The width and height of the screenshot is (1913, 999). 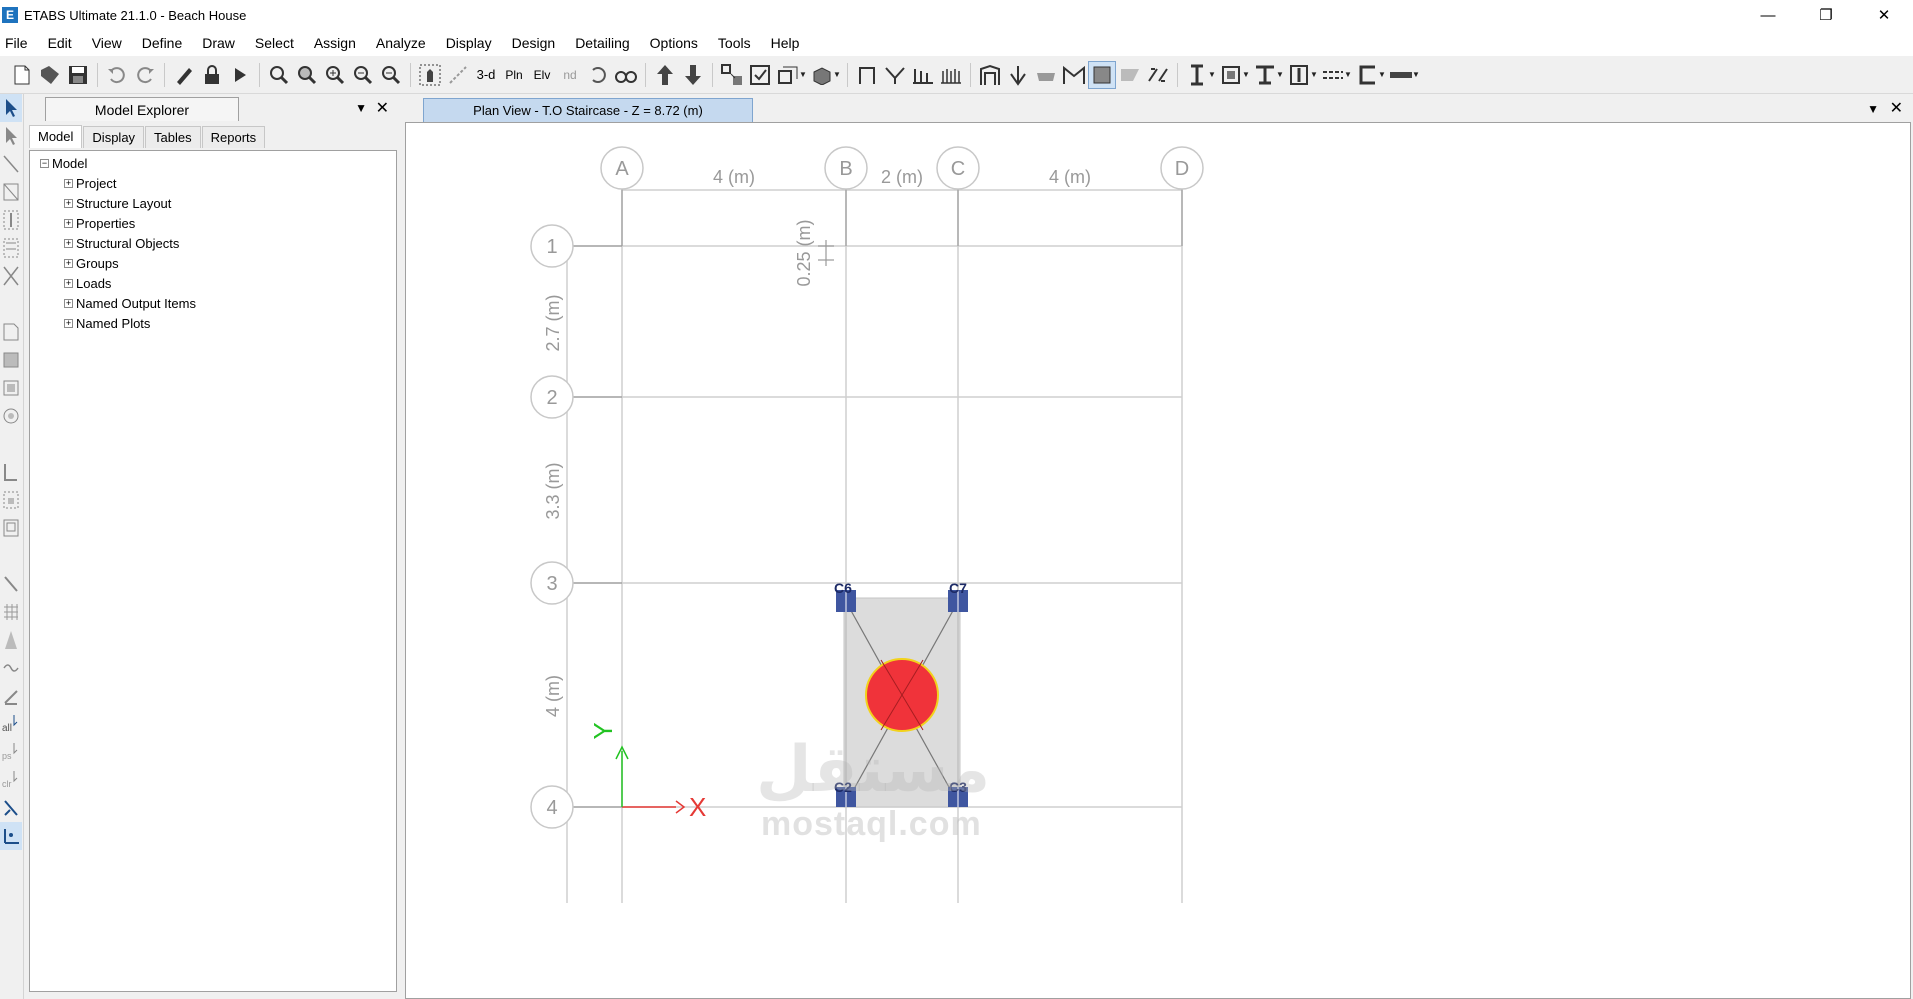 What do you see at coordinates (665, 75) in the screenshot?
I see `move-up-icon` at bounding box center [665, 75].